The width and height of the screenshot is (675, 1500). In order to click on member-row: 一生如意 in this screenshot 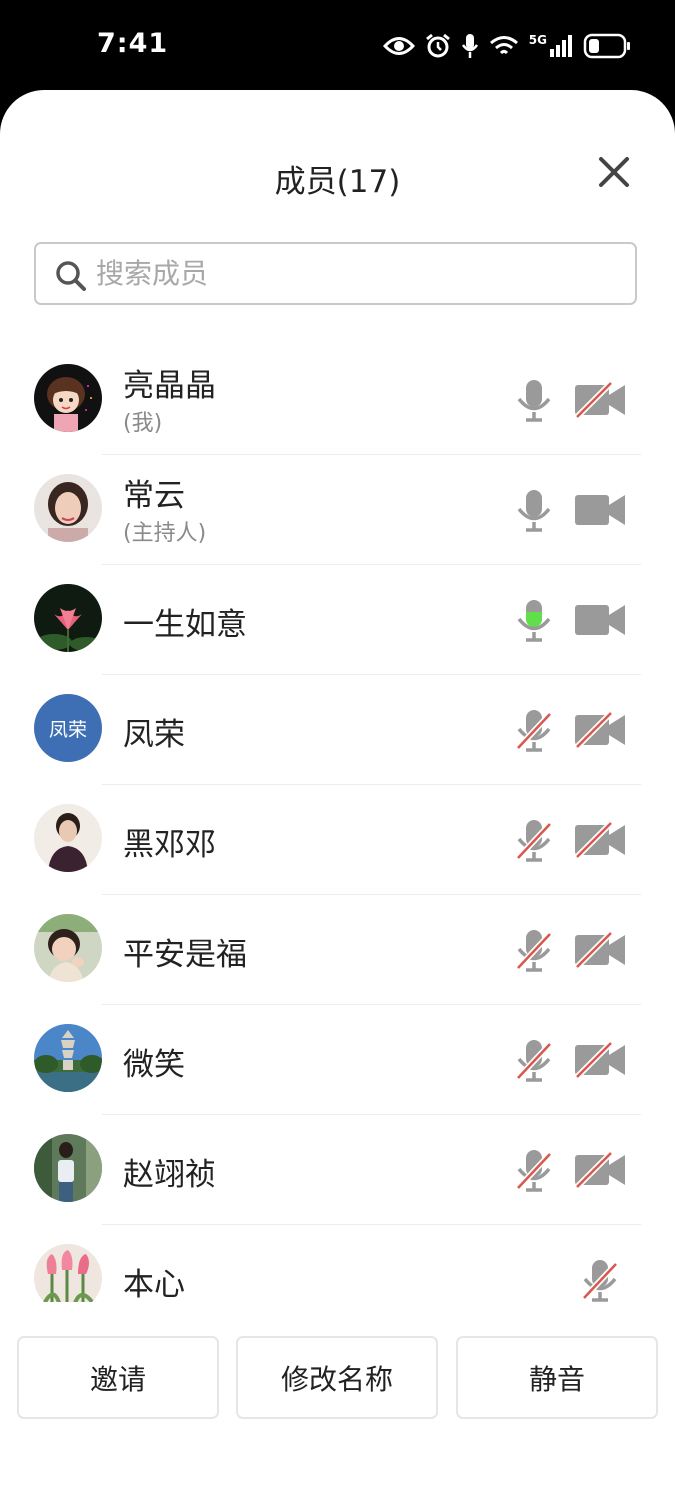, I will do `click(337, 620)`.